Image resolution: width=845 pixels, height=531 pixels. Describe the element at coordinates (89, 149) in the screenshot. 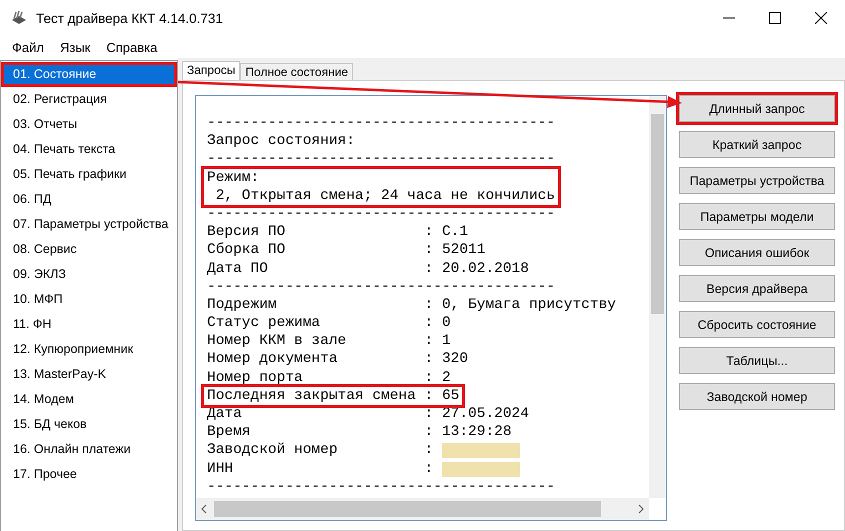

I see `sidebar-item: 04. Печать текста` at that location.